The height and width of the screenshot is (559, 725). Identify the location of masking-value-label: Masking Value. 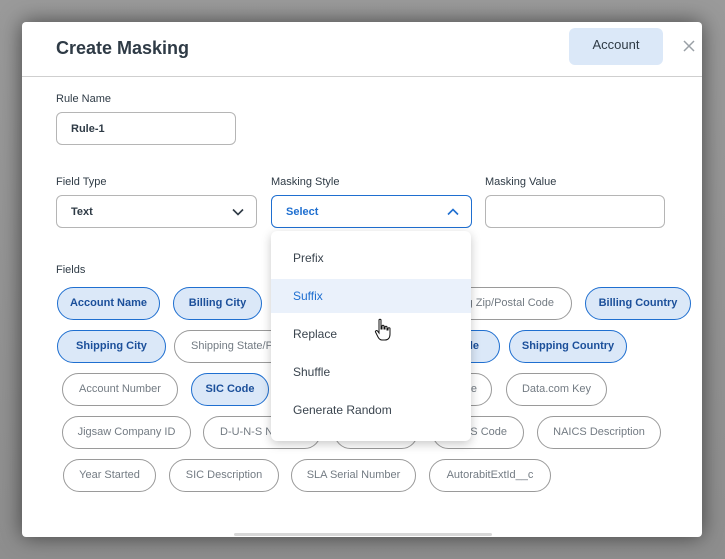
(521, 182).